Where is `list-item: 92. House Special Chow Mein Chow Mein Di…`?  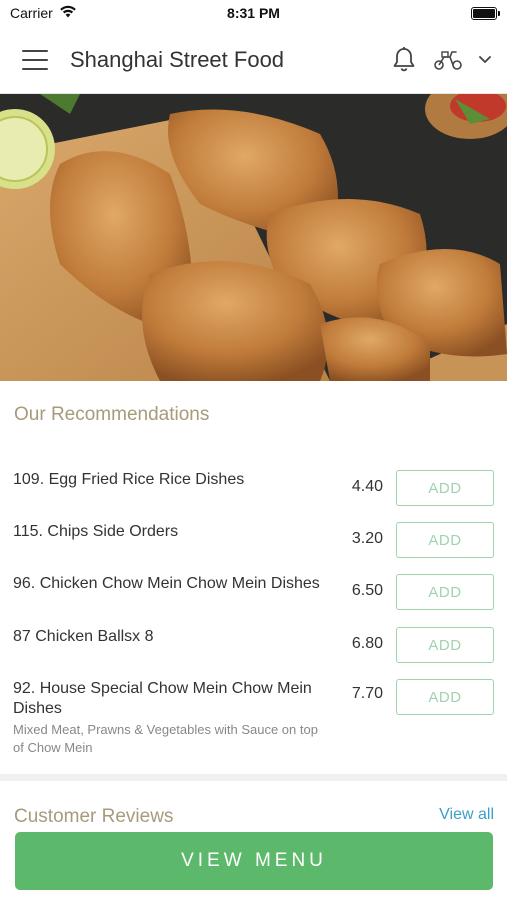
list-item: 92. House Special Chow Mein Chow Mein Di… is located at coordinates (253, 721).